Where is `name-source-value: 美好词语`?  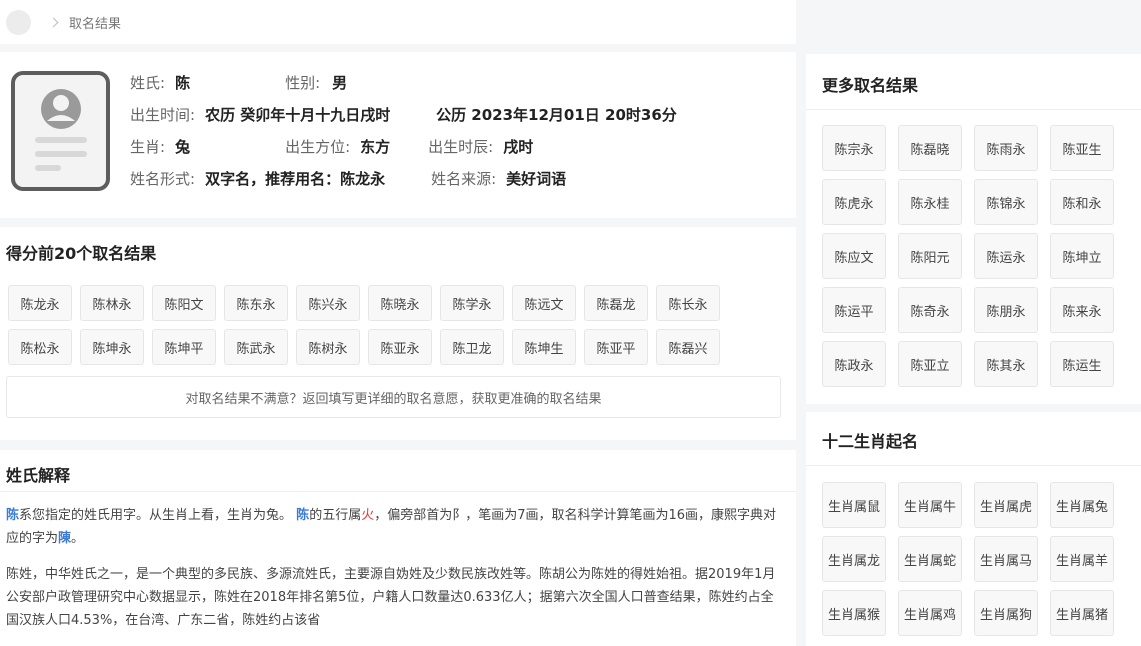
name-source-value: 美好词语 is located at coordinates (536, 178).